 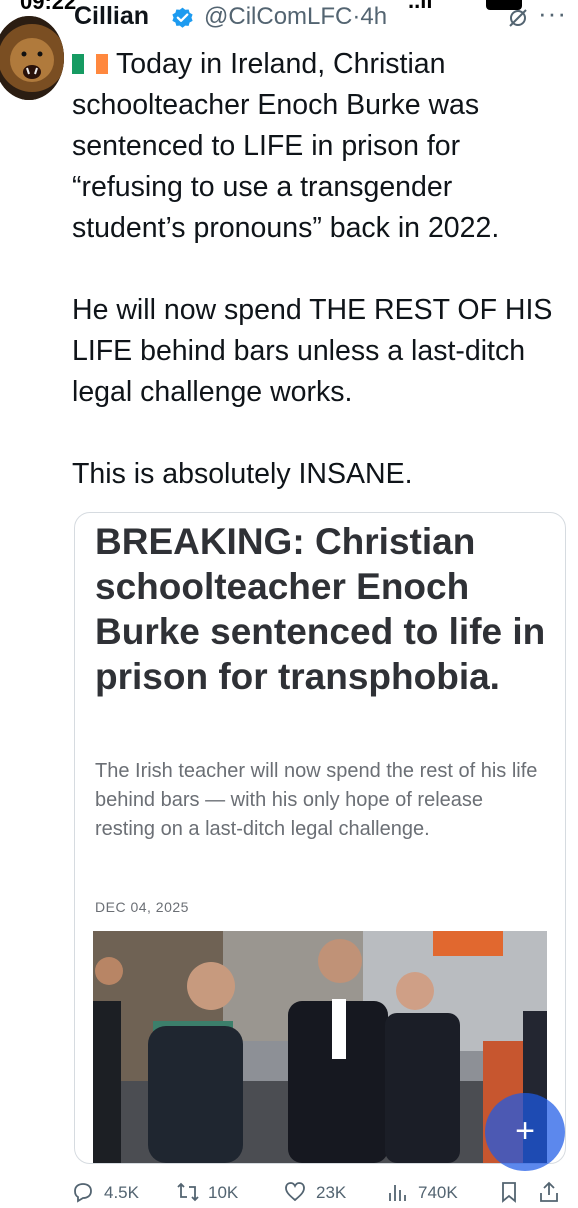 What do you see at coordinates (142, 907) in the screenshot?
I see `card-date: DEC 04, 2025` at bounding box center [142, 907].